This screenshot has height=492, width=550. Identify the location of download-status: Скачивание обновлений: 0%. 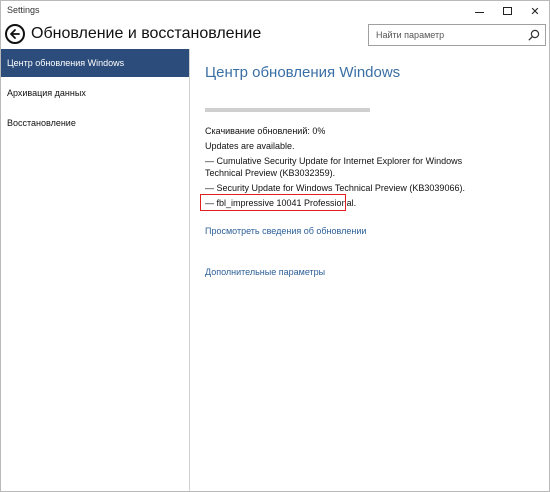
(265, 131).